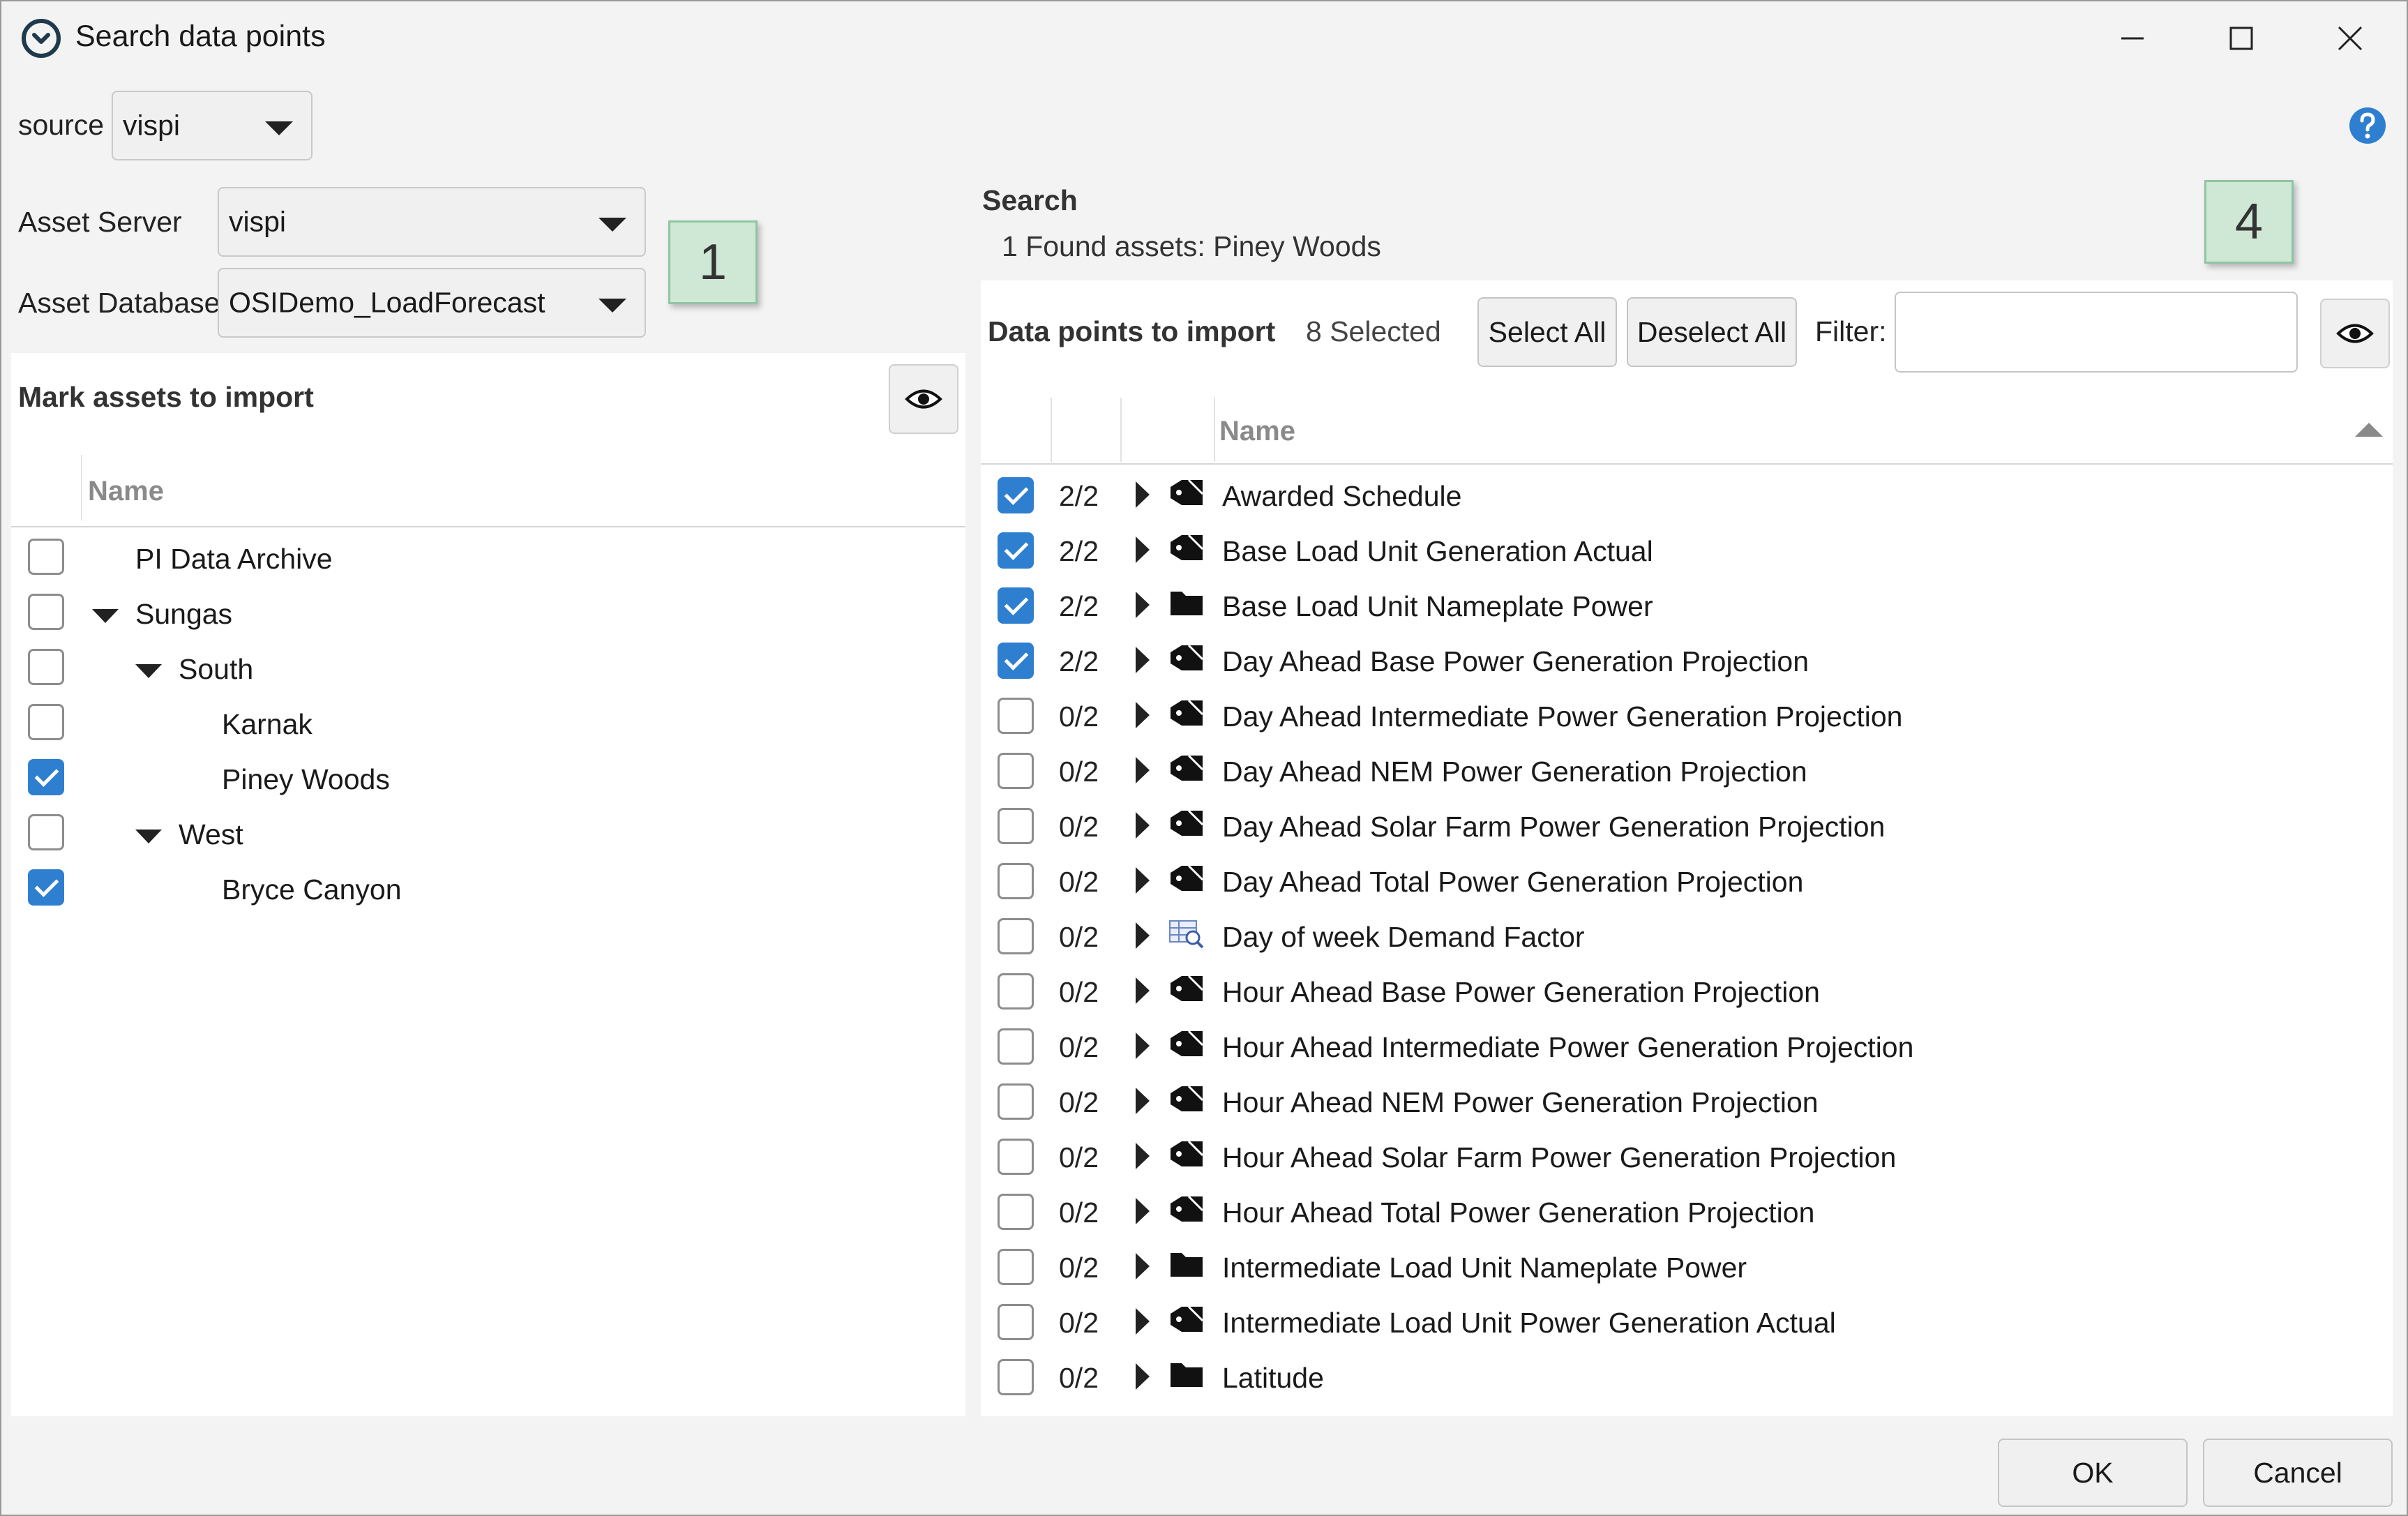 The height and width of the screenshot is (1516, 2408). I want to click on asset-database-select: OSIDemo_LoadForecast, so click(432, 303).